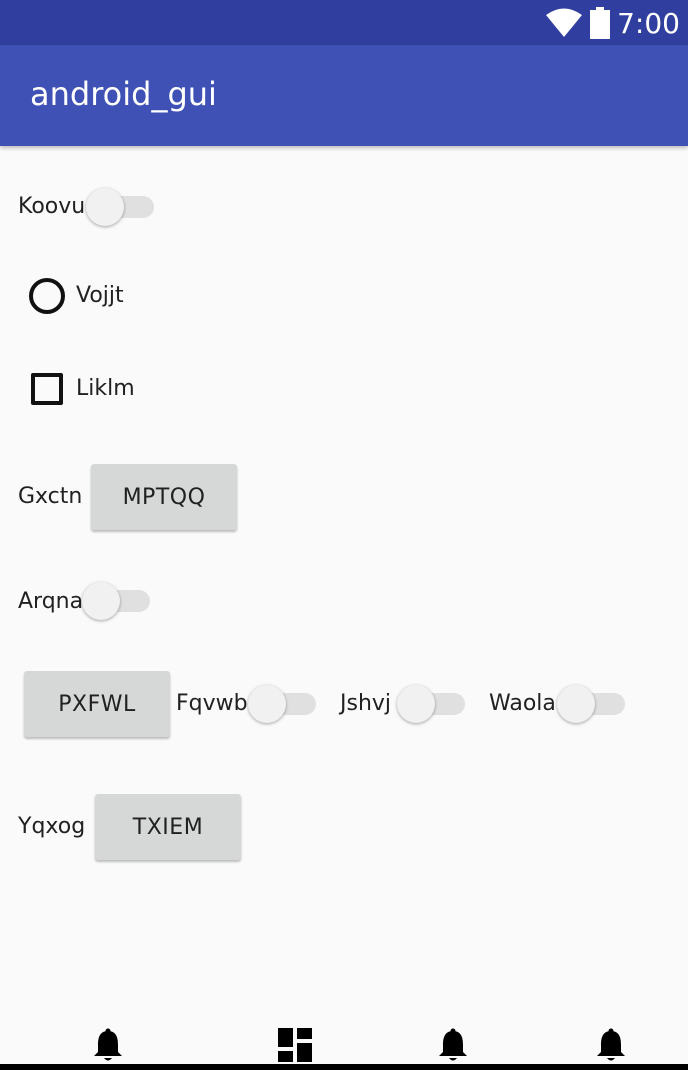 Image resolution: width=688 pixels, height=1070 pixels. What do you see at coordinates (344, 1045) in the screenshot?
I see `bottom-navigation` at bounding box center [344, 1045].